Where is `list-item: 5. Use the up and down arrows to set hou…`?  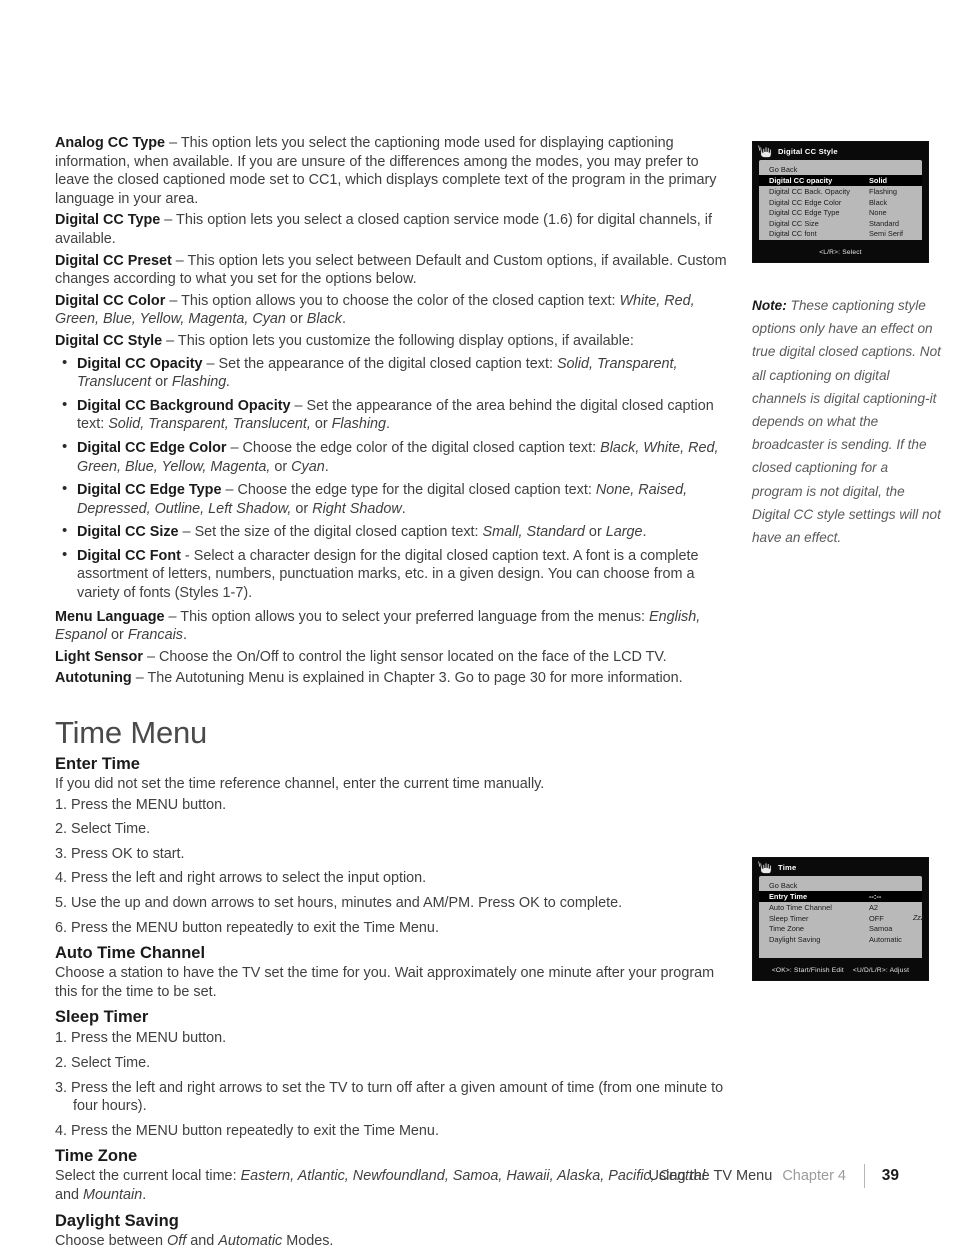
list-item: 5. Use the up and down arrows to set hou… is located at coordinates (339, 903).